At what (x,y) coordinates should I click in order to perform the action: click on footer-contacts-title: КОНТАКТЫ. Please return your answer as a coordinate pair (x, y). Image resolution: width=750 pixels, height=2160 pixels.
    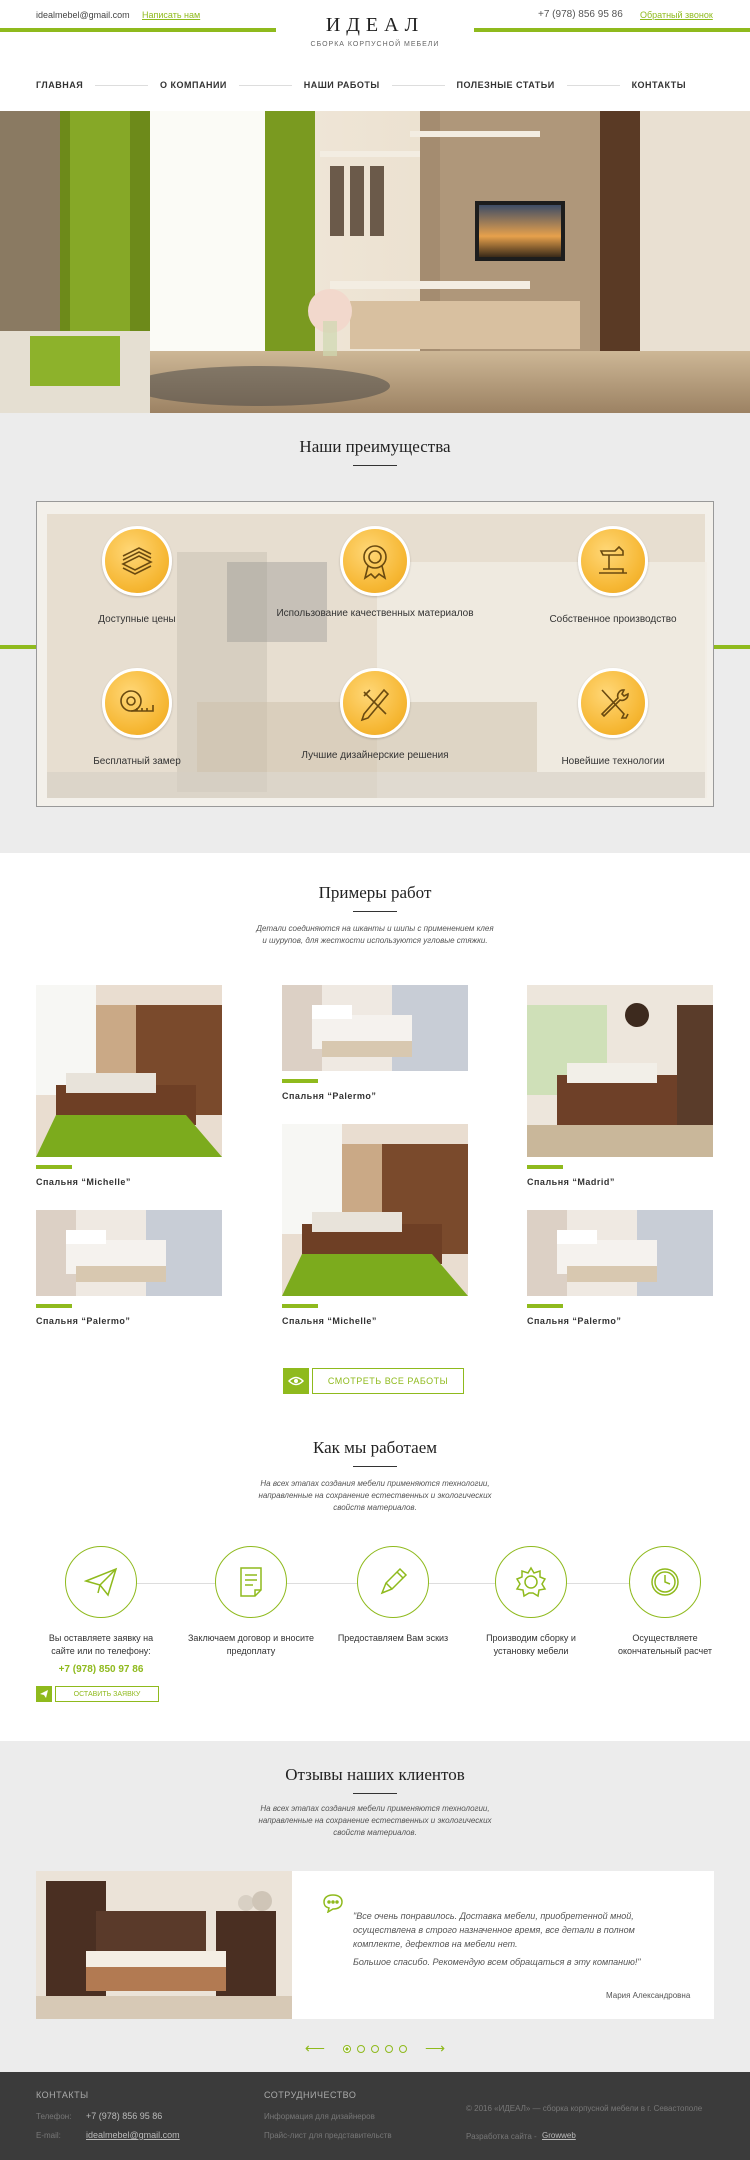
    Looking at the image, I should click on (62, 2095).